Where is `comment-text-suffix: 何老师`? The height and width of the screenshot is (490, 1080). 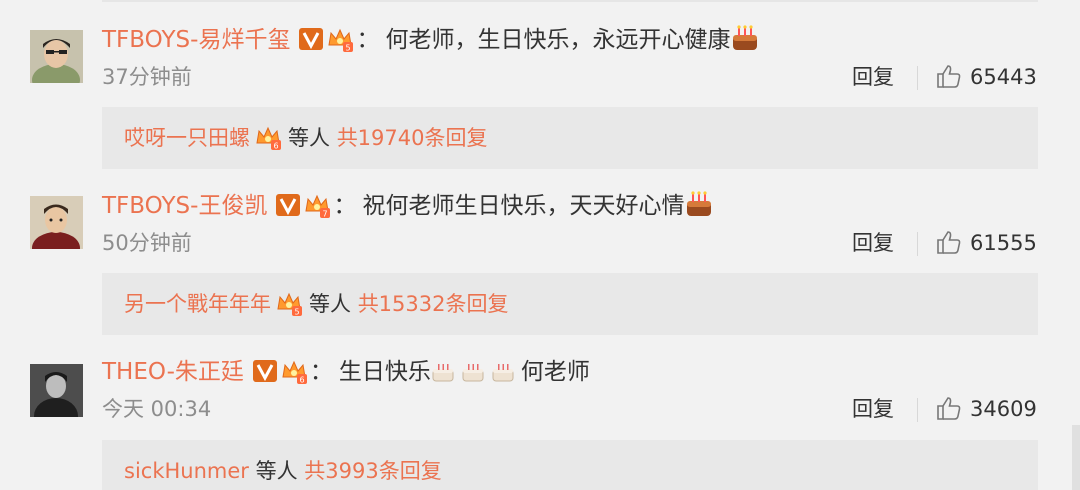 comment-text-suffix: 何老师 is located at coordinates (555, 372).